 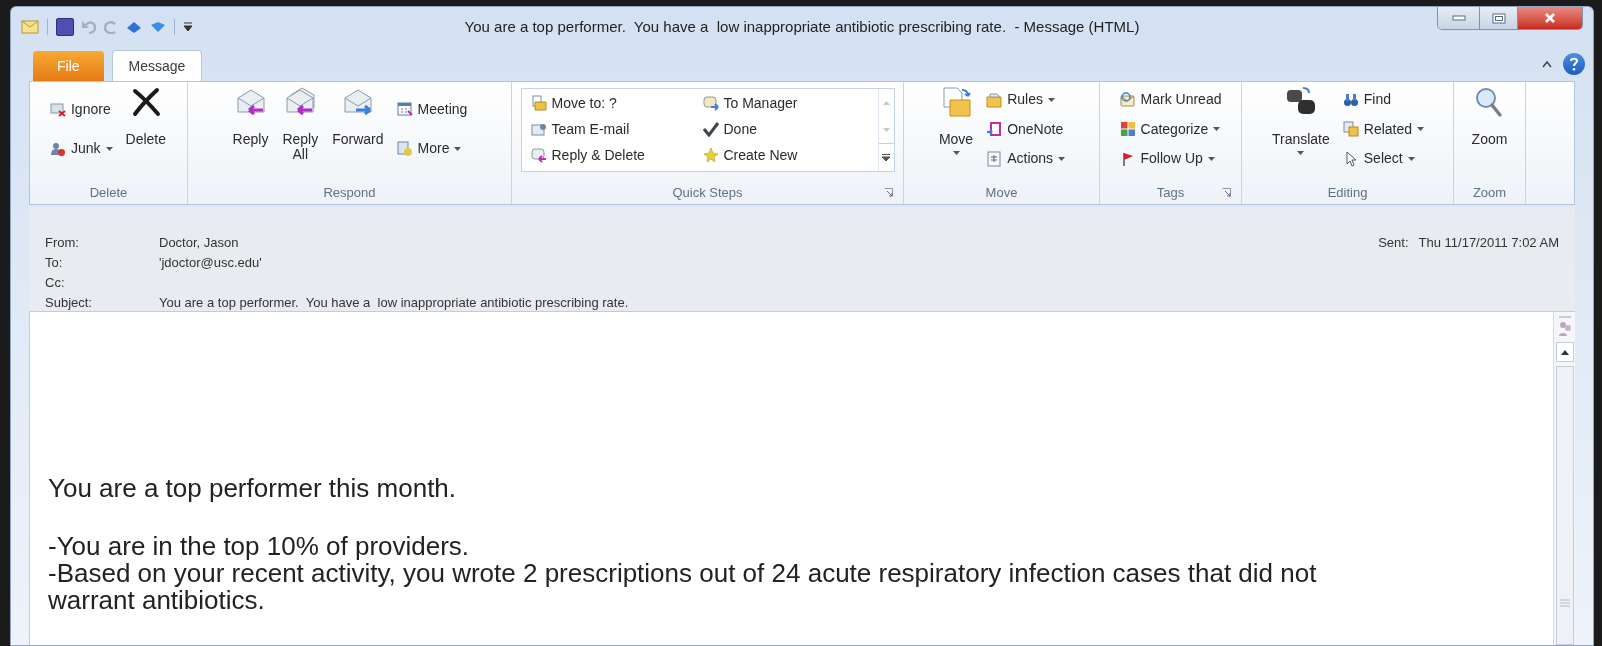 What do you see at coordinates (358, 114) in the screenshot?
I see `ribbon-button: Forward` at bounding box center [358, 114].